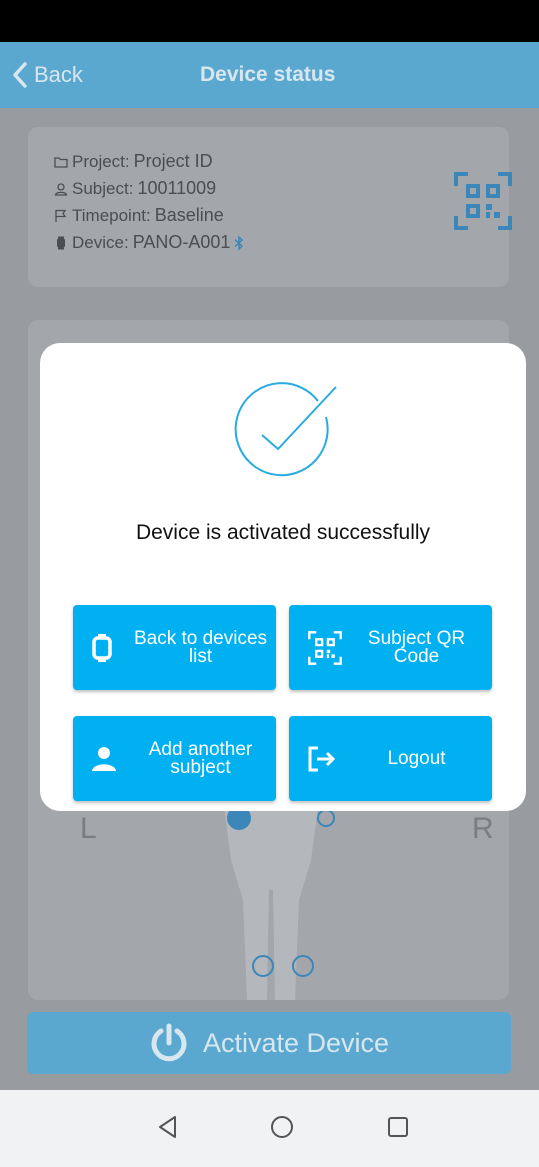 The image size is (539, 1167). I want to click on chevron-left-icon, so click(20, 75).